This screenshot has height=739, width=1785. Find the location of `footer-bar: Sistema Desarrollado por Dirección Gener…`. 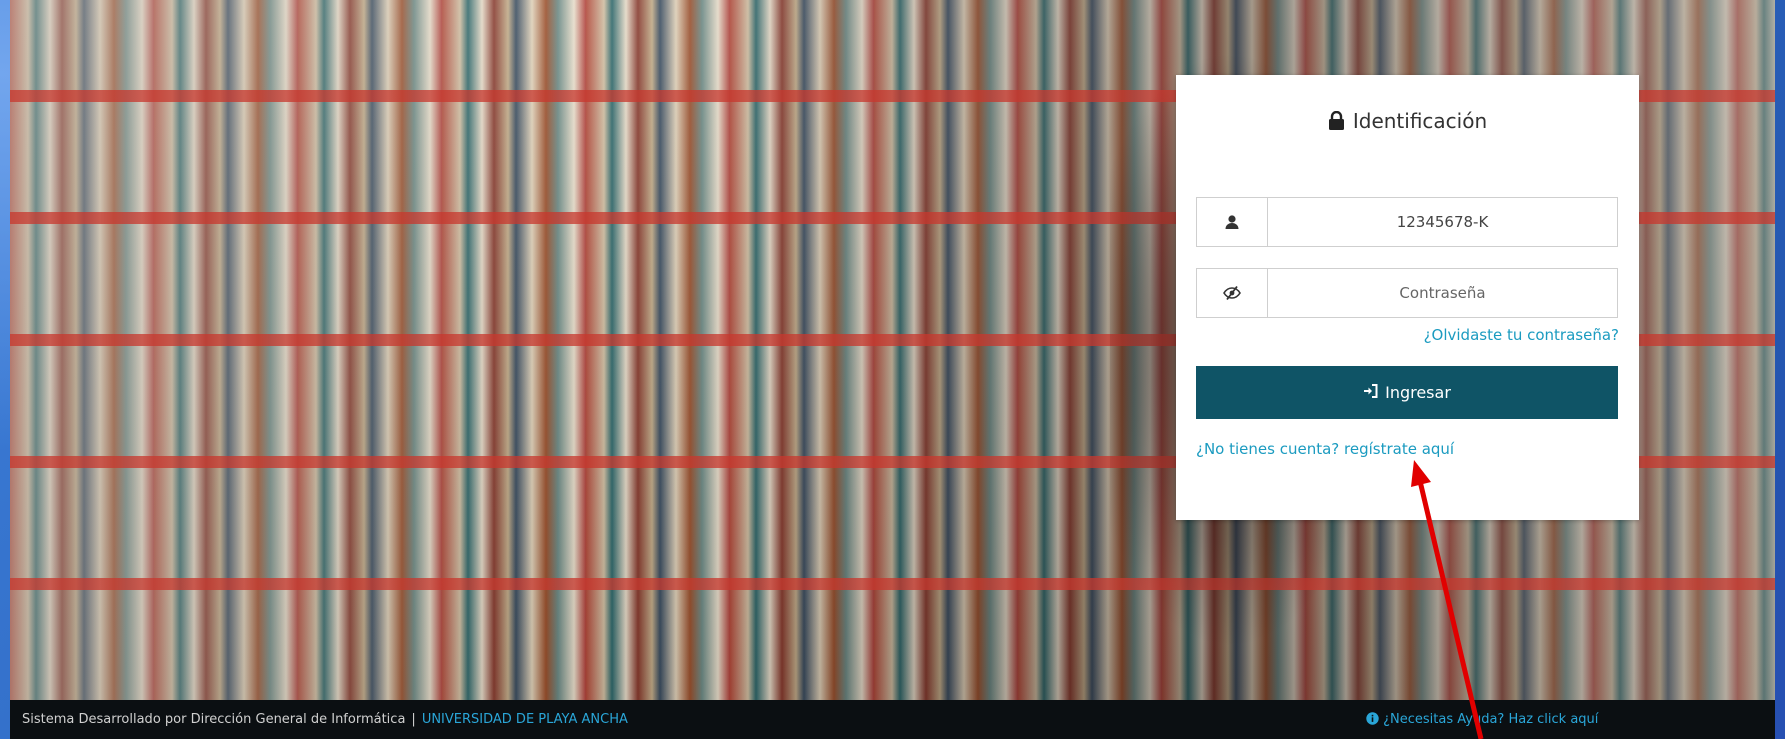

footer-bar: Sistema Desarrollado por Dirección Gener… is located at coordinates (892, 719).